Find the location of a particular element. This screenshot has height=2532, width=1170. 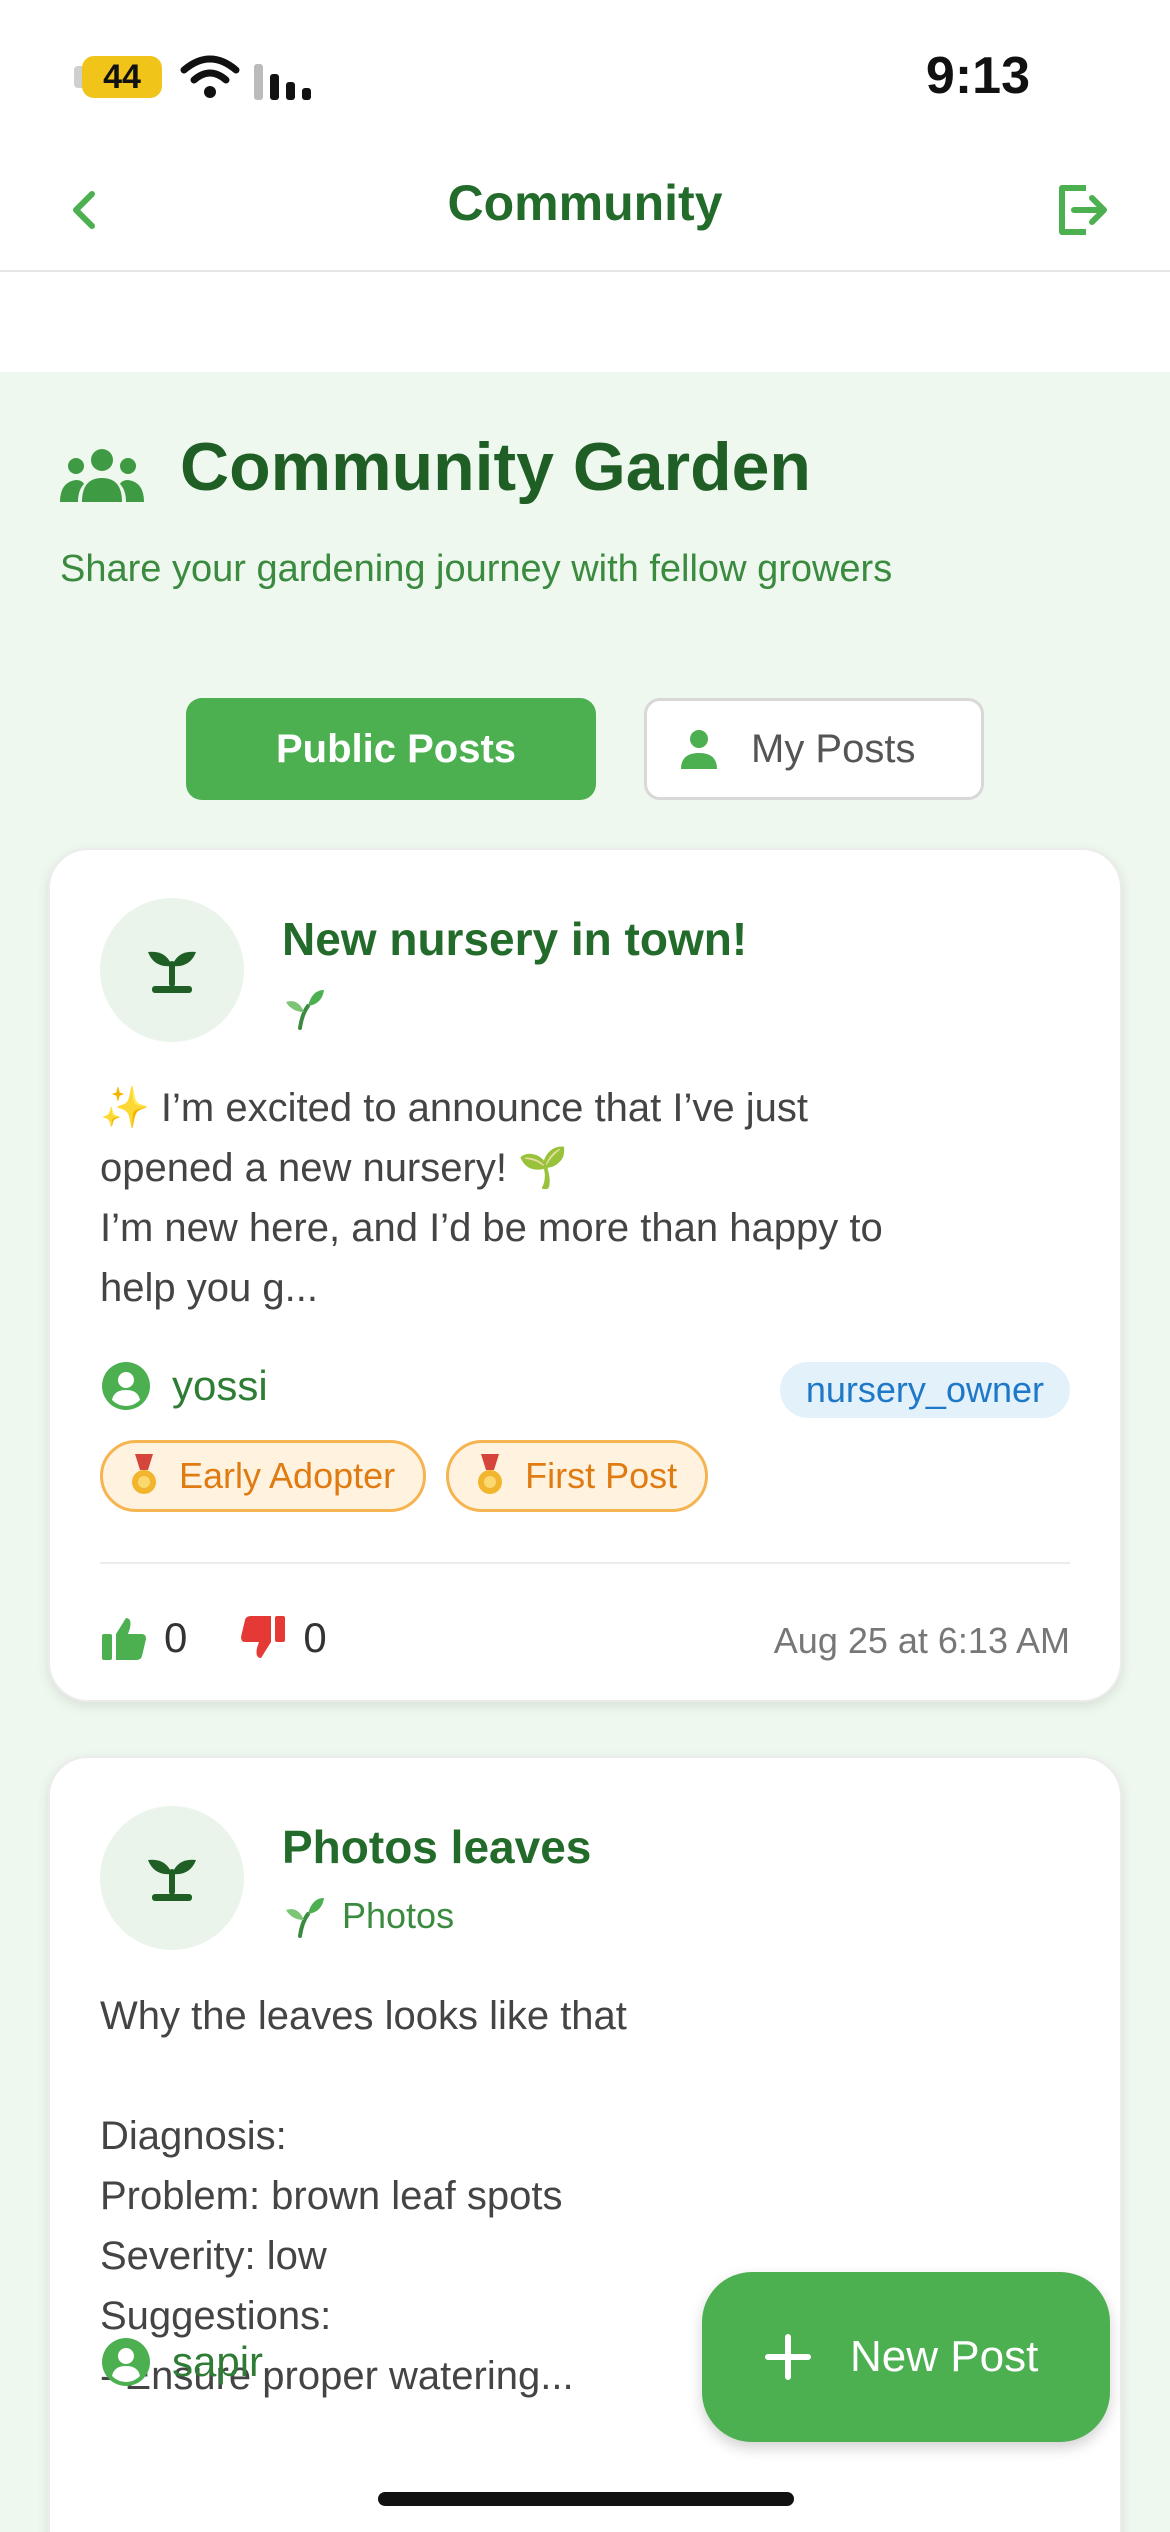

nav-bar: Community is located at coordinates (585, 211).